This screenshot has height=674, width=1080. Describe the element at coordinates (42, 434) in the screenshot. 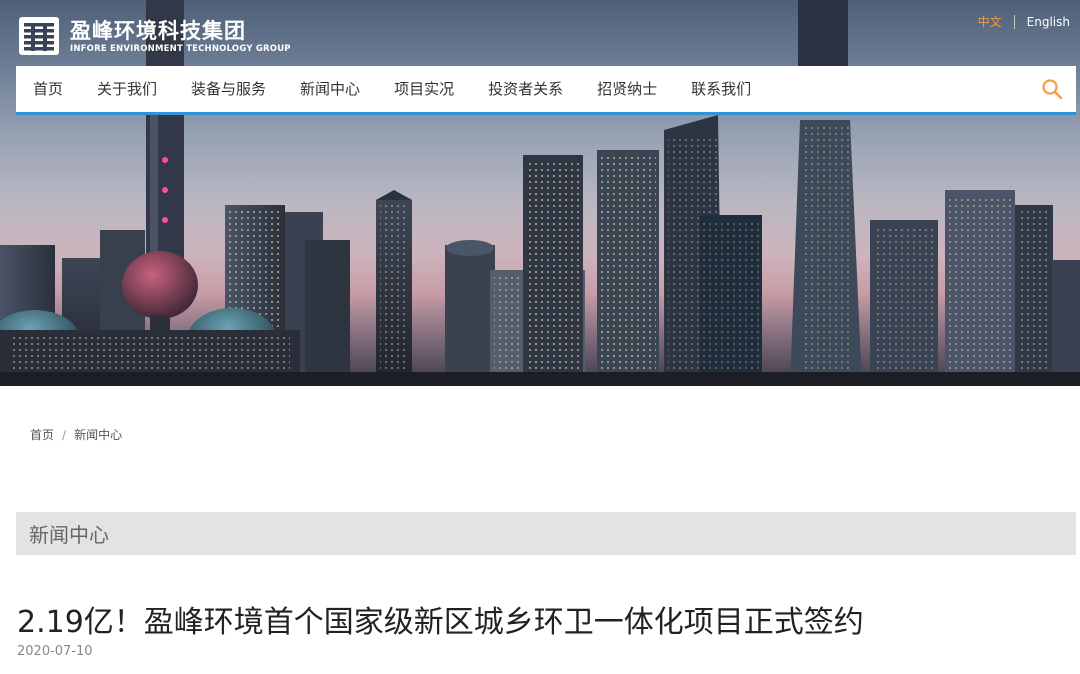

I see `breadcrumb-home-link: 首页` at that location.